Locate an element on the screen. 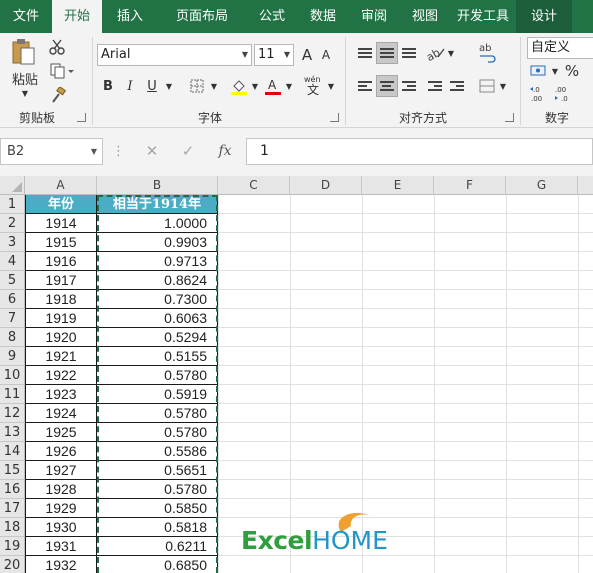 This screenshot has width=593, height=573. cell-ratio: 0.9713 is located at coordinates (157, 261).